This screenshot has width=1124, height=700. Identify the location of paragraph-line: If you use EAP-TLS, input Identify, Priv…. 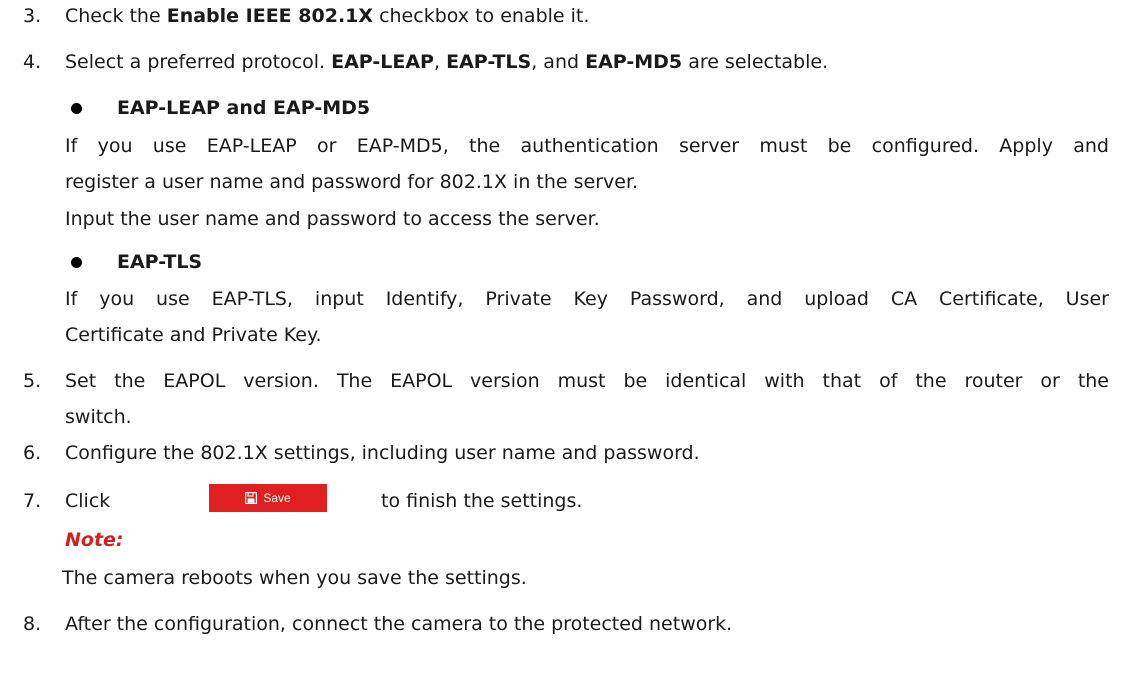
(587, 299).